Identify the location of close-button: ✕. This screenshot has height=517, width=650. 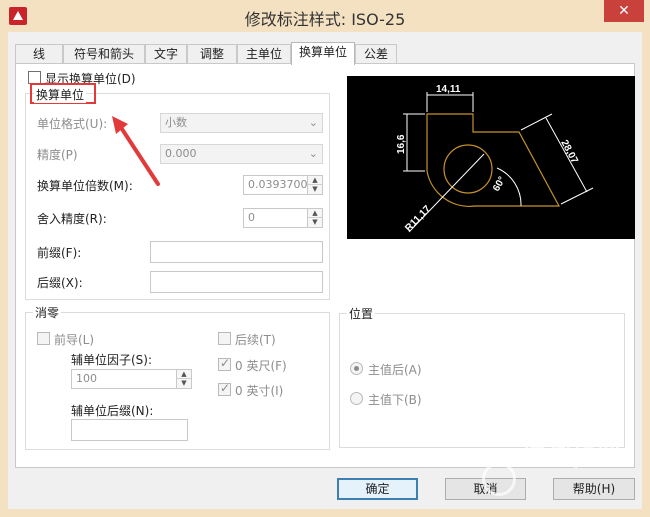
(624, 11).